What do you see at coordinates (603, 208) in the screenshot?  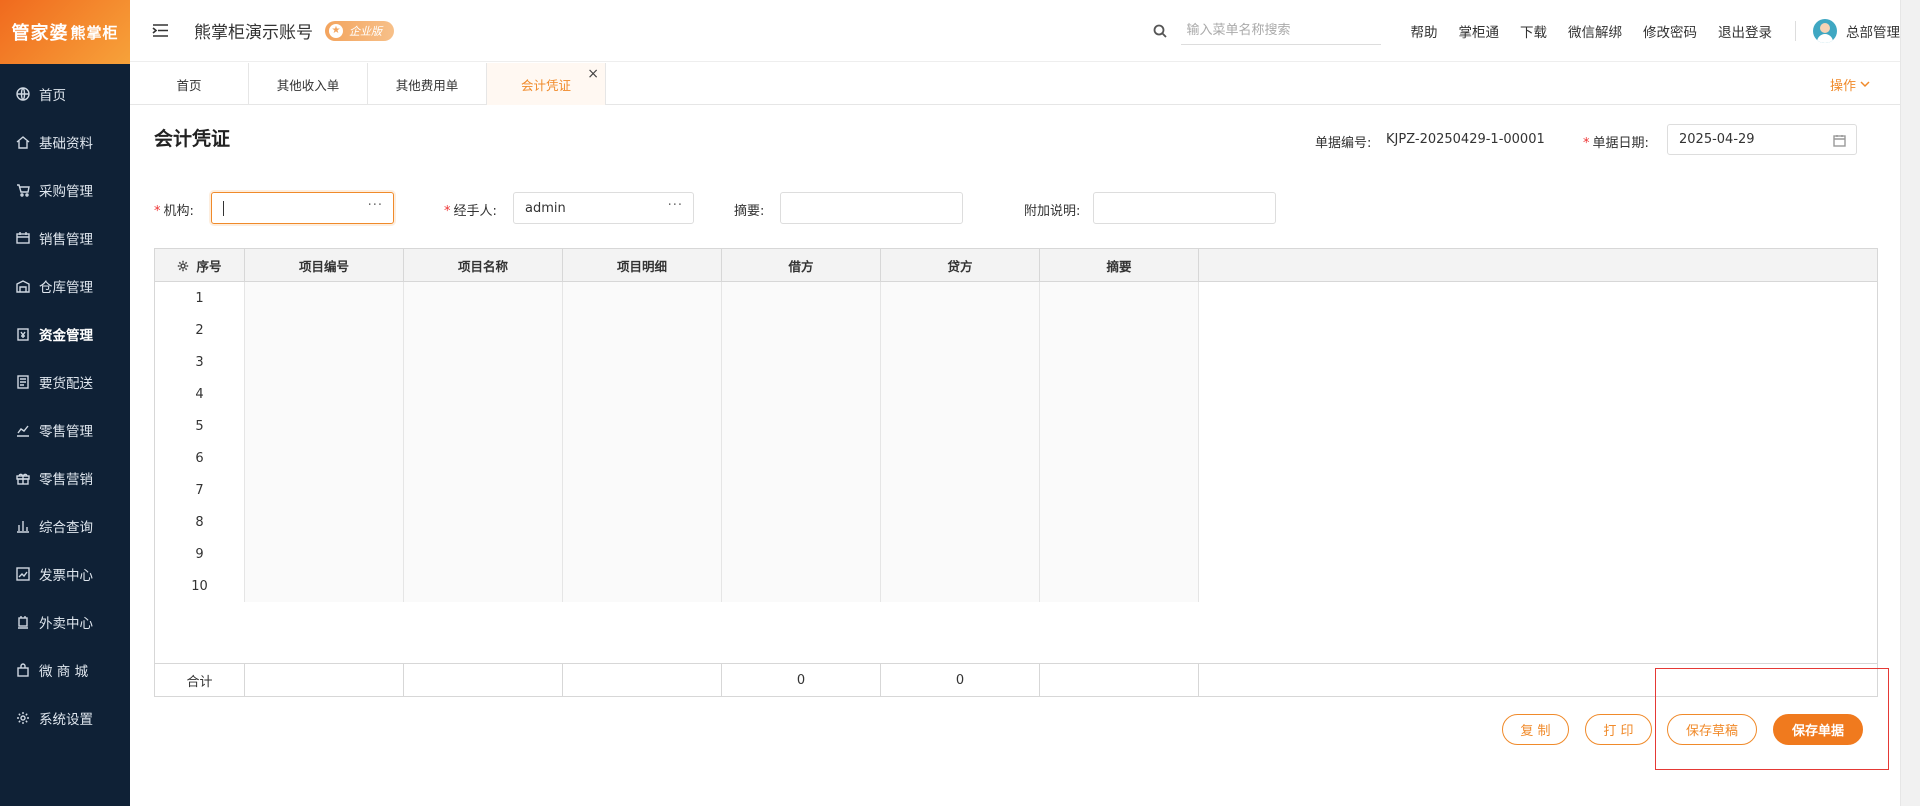 I see `handler-field: admin ···` at bounding box center [603, 208].